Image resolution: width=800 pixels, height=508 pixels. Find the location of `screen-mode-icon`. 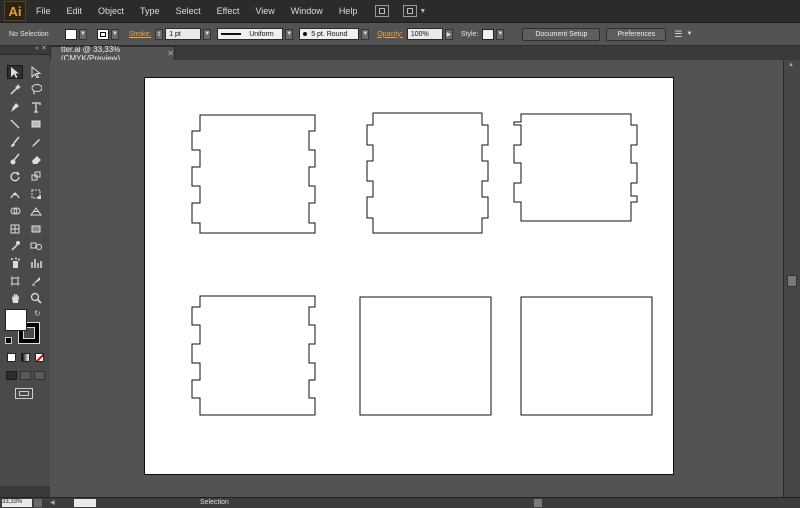

screen-mode-icon is located at coordinates (24, 393).